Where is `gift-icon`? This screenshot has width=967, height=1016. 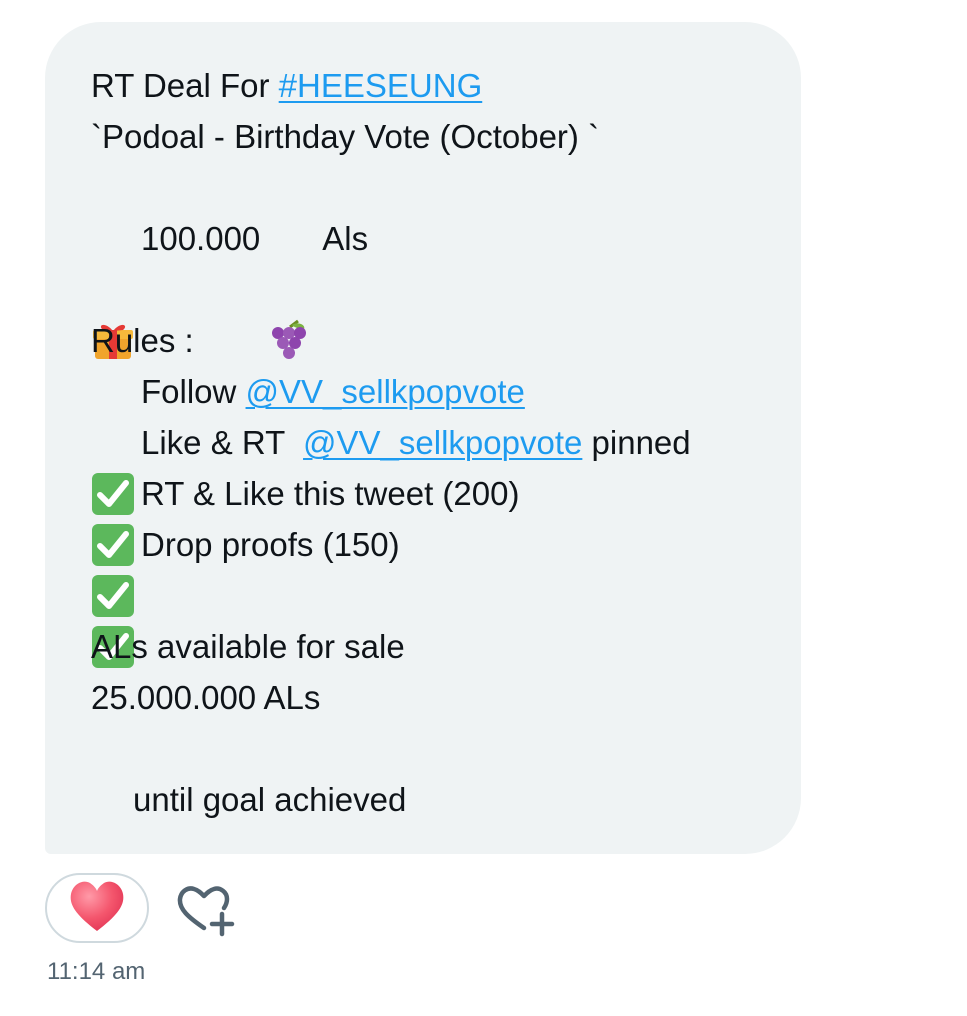
gift-icon is located at coordinates (113, 288).